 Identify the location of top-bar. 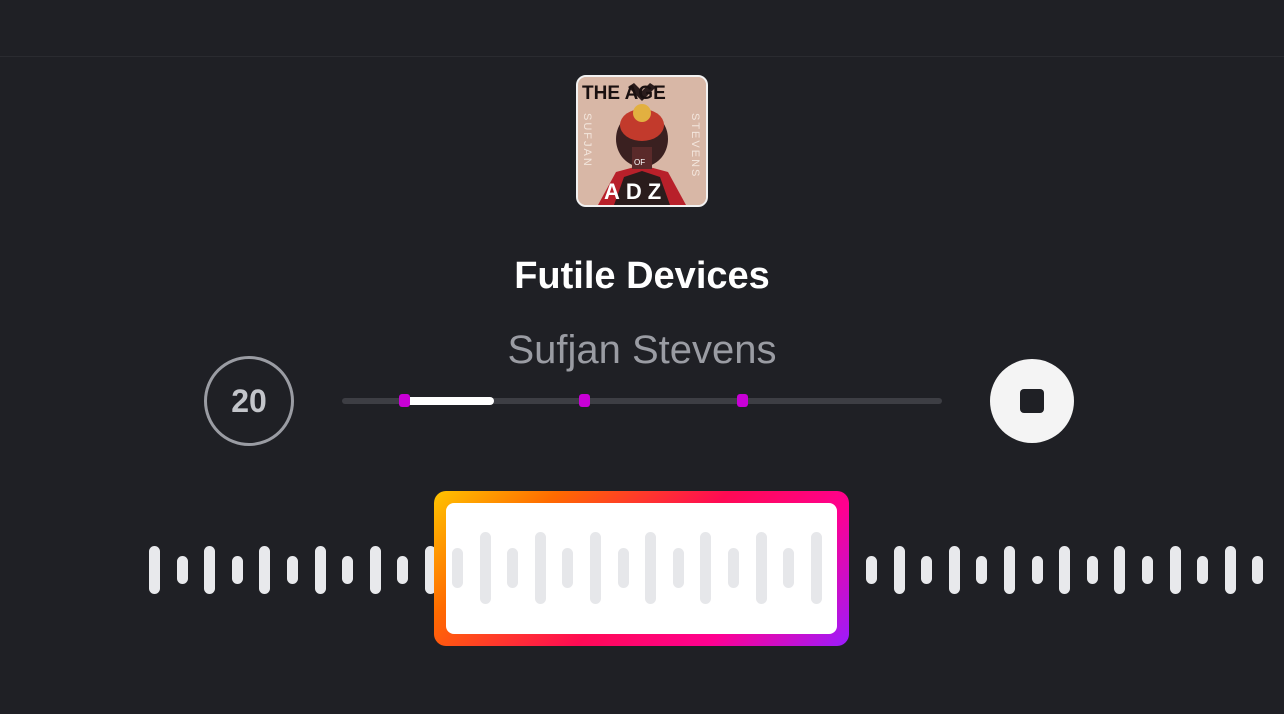
(642, 28).